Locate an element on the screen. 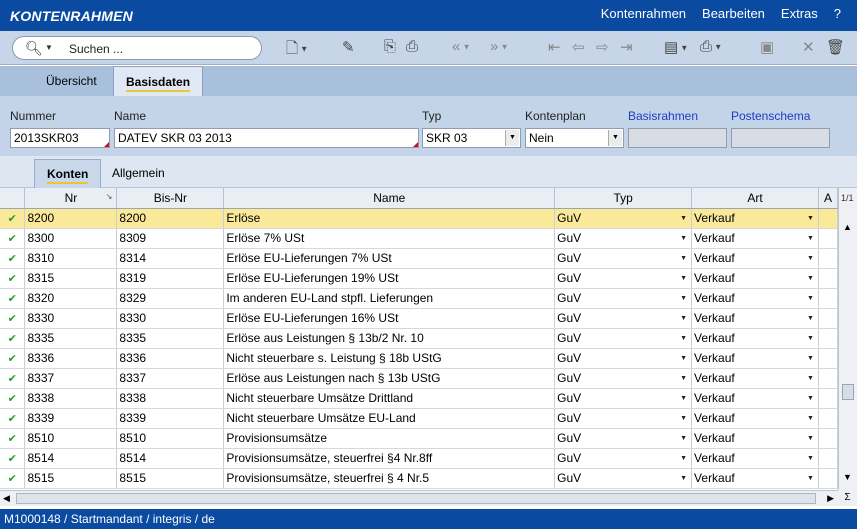  copy-icon: ⎘ is located at coordinates (390, 46).